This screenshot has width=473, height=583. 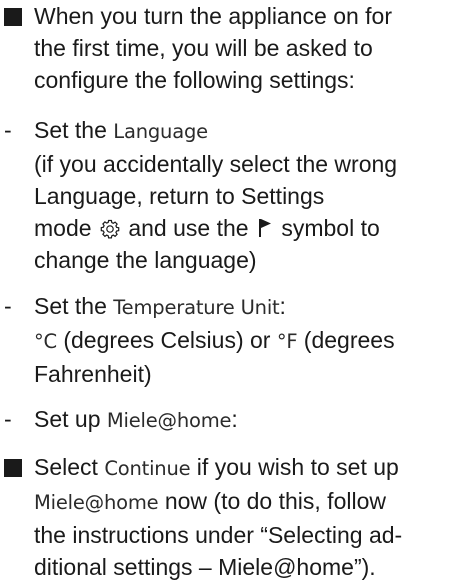 What do you see at coordinates (188, 228) in the screenshot?
I see `language-note-3-mid: and use the` at bounding box center [188, 228].